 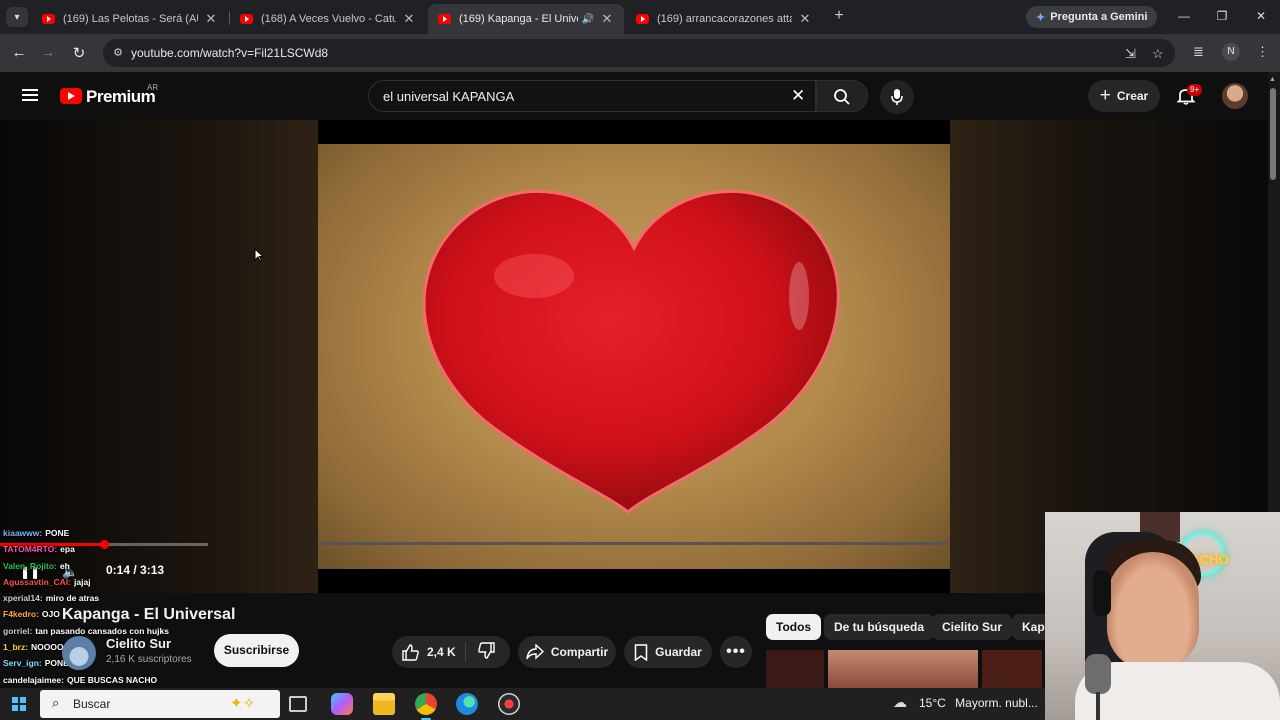 What do you see at coordinates (71, 96) in the screenshot?
I see `youtube-logo-icon` at bounding box center [71, 96].